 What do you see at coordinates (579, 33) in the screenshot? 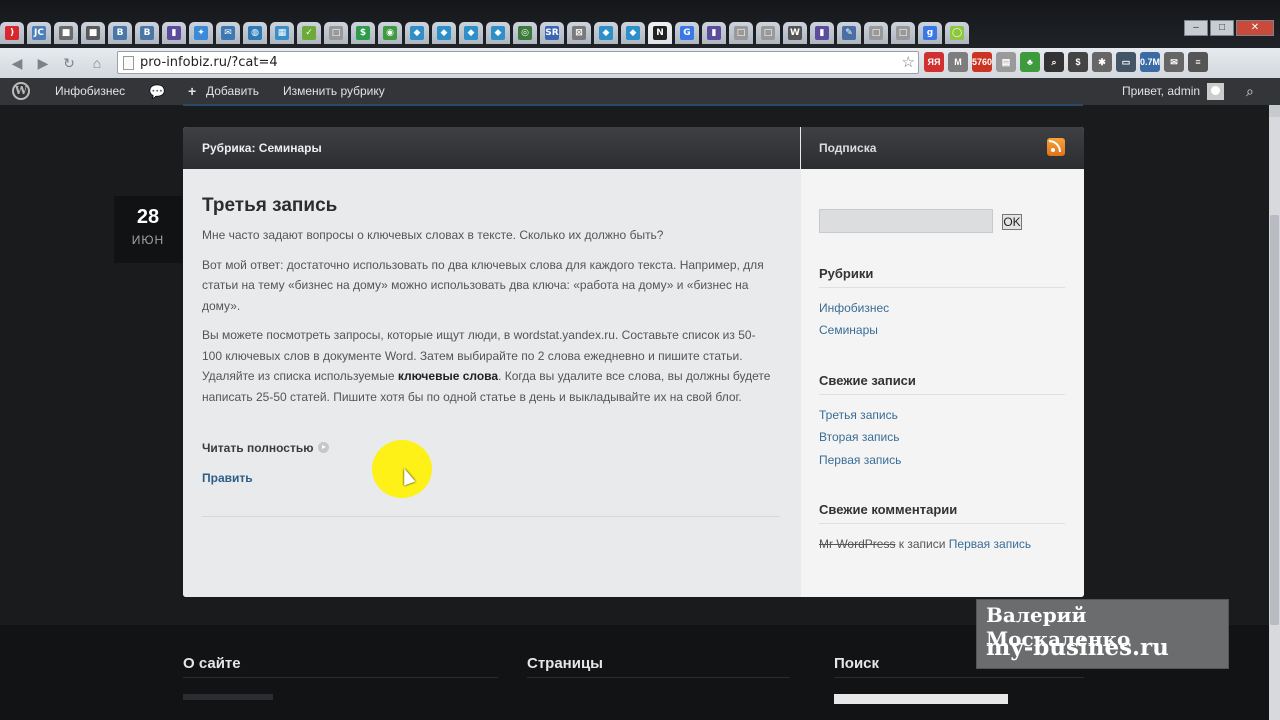
I see `browser-tab: ⊠` at bounding box center [579, 33].